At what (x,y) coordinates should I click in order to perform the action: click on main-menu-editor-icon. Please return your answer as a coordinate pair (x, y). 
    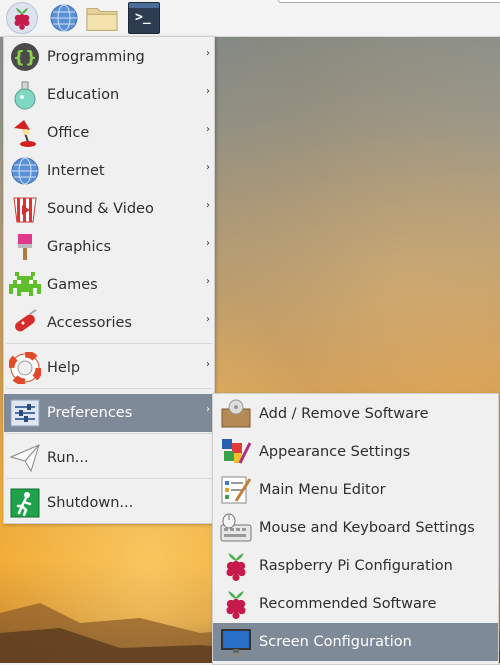
    Looking at the image, I should click on (236, 490).